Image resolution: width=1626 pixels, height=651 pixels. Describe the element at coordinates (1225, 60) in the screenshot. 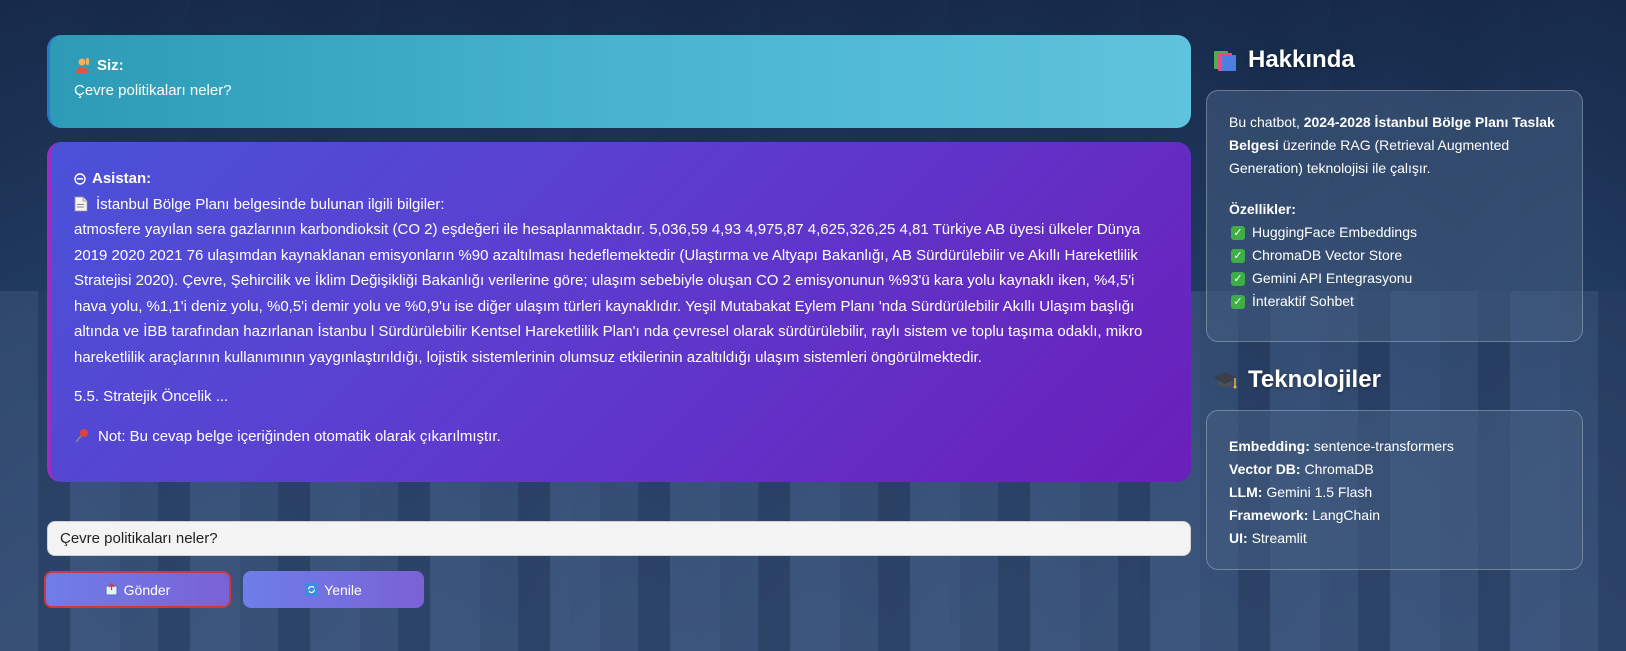

I see `books-icon` at that location.